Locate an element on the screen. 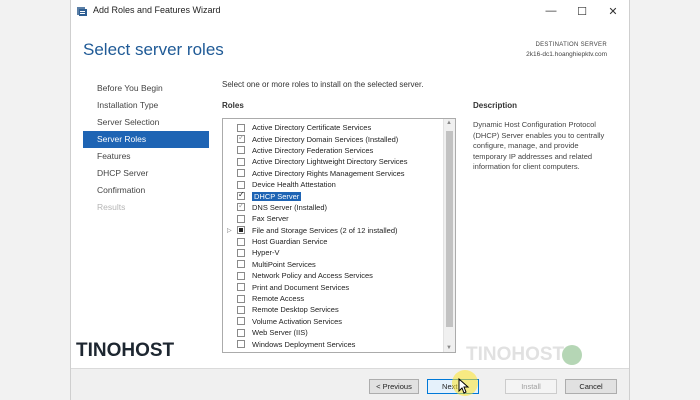 This screenshot has width=700, height=400. role-row: Device Health Attestation is located at coordinates (334, 184).